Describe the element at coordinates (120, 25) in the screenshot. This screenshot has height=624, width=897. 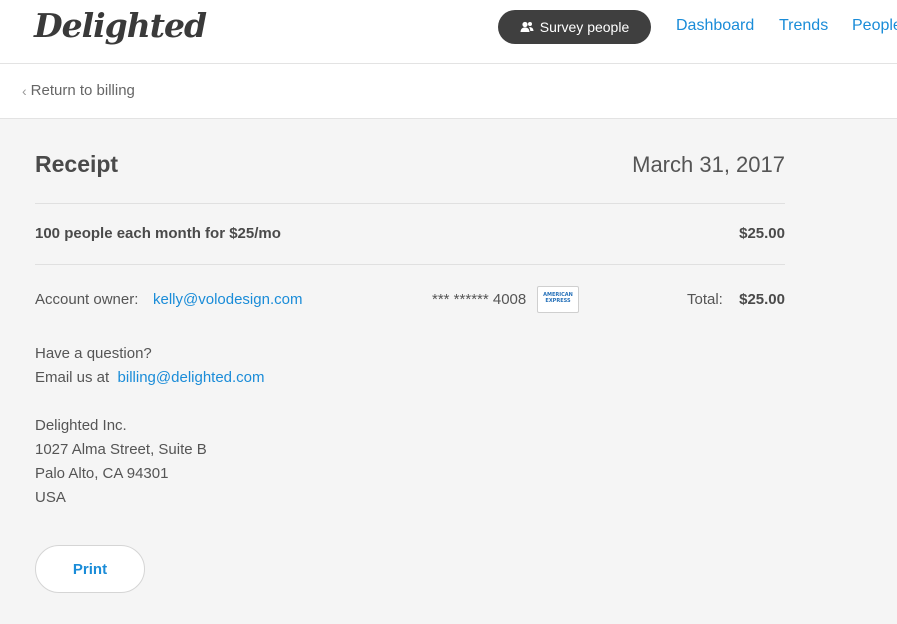
I see `delighted-logo: Delighted` at that location.